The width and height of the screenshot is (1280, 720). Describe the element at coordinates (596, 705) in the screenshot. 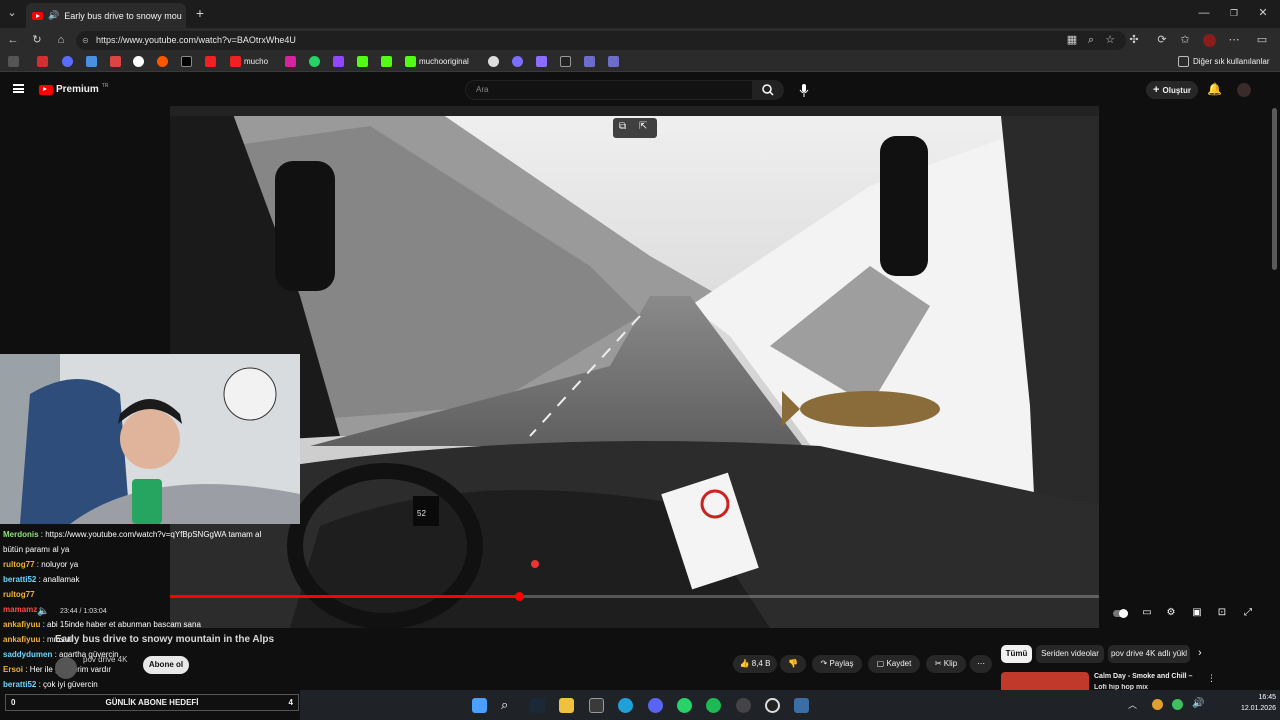

I see `store-icon` at that location.